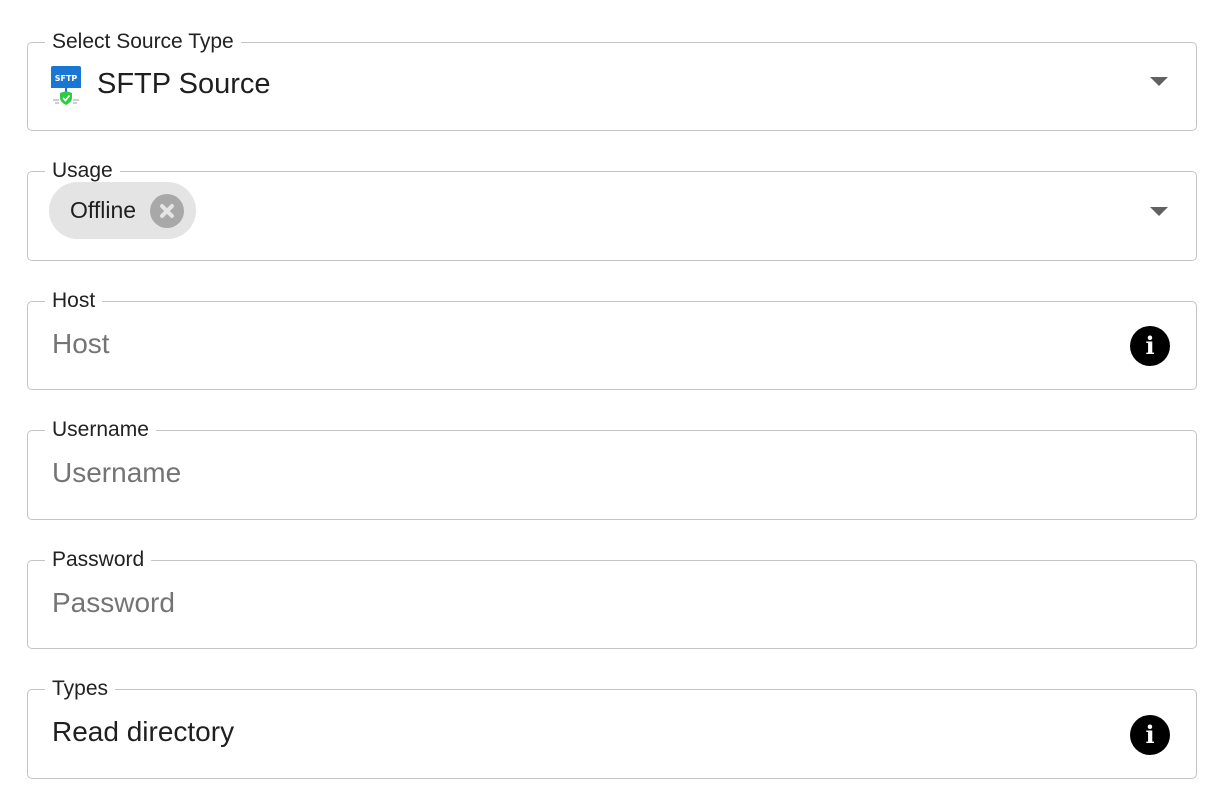 The height and width of the screenshot is (796, 1220). I want to click on usage-select: Usage Offline, so click(612, 210).